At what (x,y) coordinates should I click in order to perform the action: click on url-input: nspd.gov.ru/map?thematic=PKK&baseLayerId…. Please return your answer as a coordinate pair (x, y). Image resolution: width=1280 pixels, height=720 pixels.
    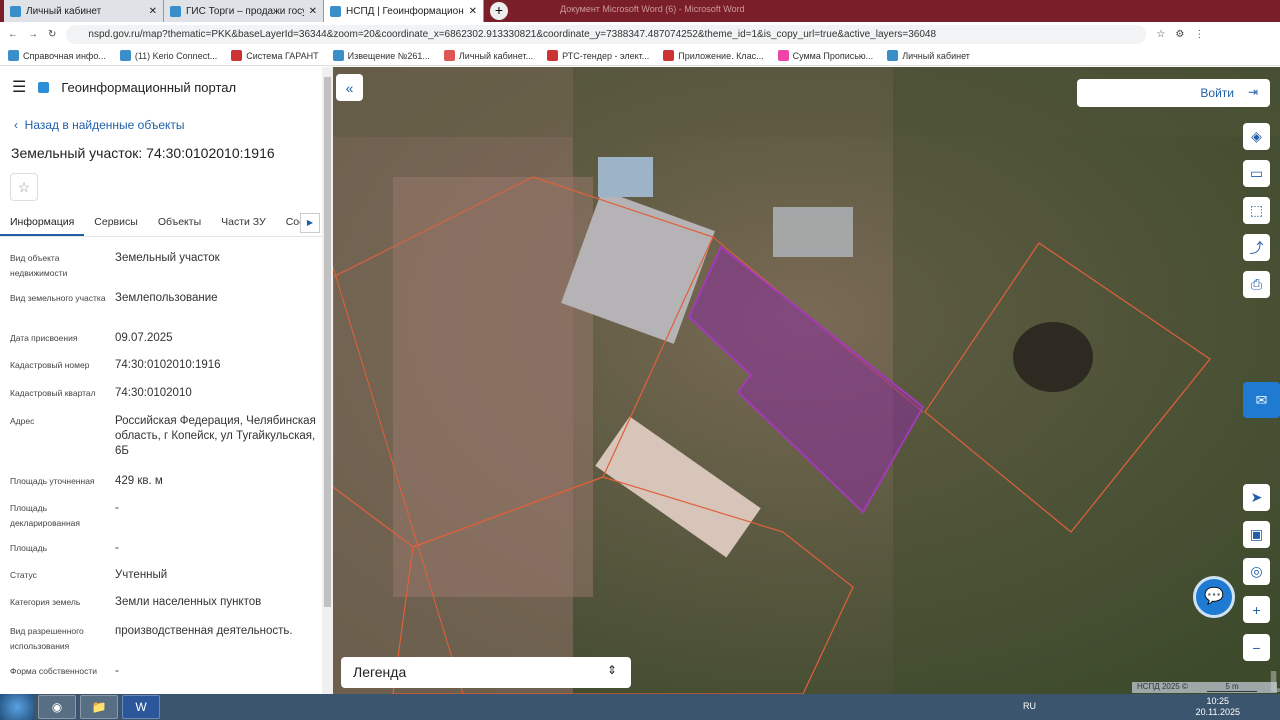
    Looking at the image, I should click on (606, 34).